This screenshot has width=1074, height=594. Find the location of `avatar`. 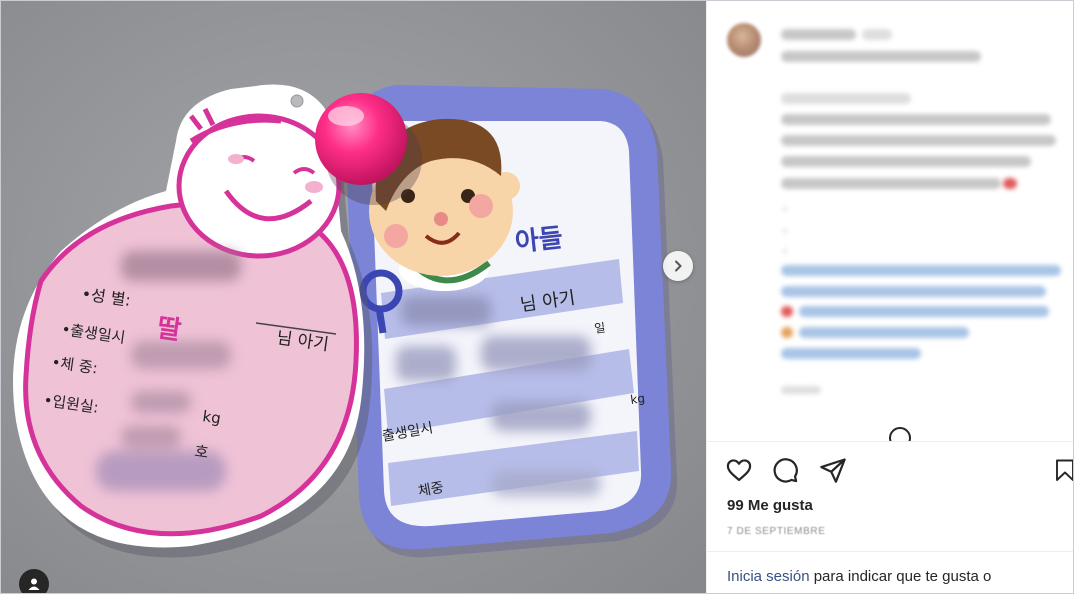

avatar is located at coordinates (744, 40).